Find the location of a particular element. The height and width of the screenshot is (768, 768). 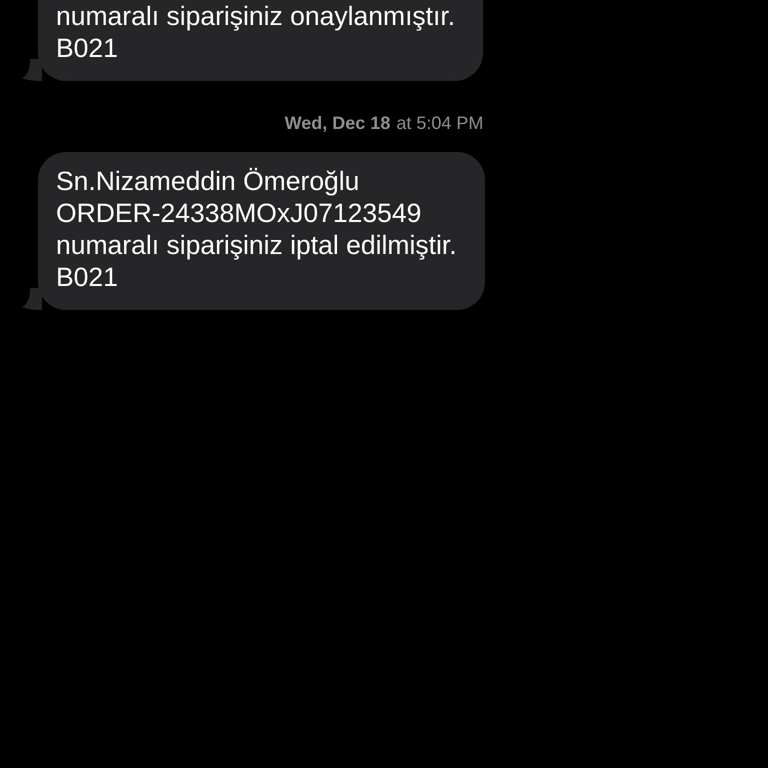

timestamp-time: at 5:04 PM is located at coordinates (440, 123).